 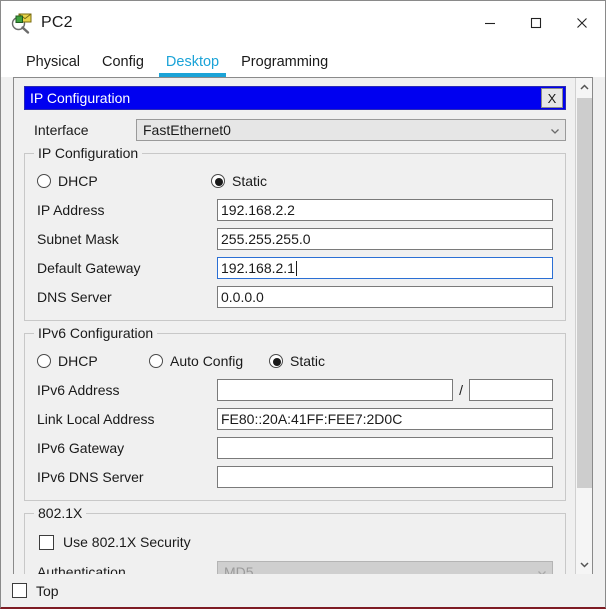 What do you see at coordinates (303, 23) in the screenshot?
I see `window-title-bar: PC2` at bounding box center [303, 23].